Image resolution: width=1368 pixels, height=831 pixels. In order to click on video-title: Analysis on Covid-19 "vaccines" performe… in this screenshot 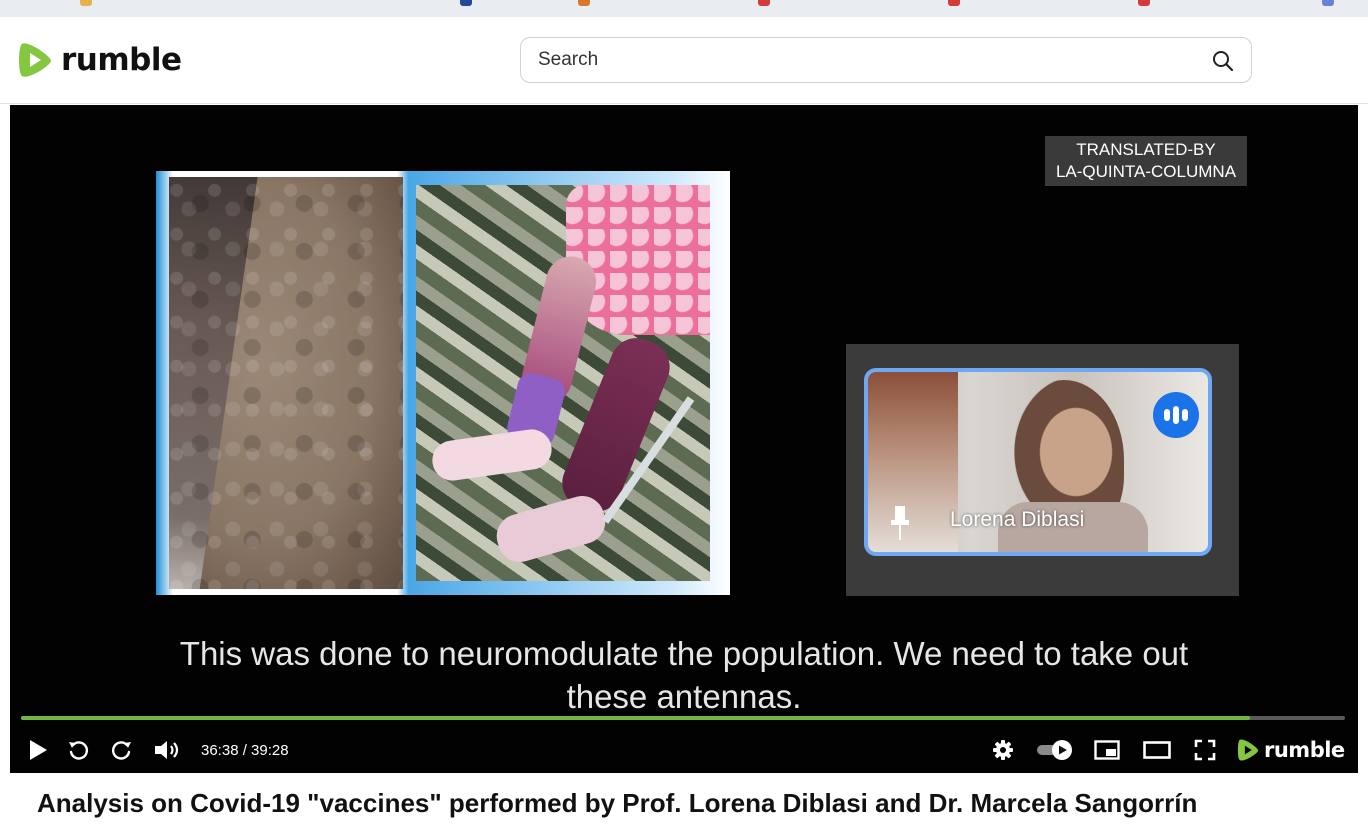, I will do `click(617, 803)`.